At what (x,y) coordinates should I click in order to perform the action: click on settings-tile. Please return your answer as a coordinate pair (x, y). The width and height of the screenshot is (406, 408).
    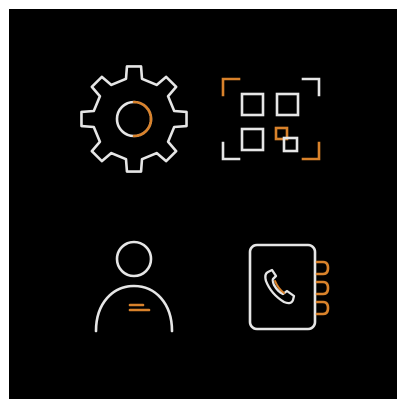
    Looking at the image, I should click on (134, 119).